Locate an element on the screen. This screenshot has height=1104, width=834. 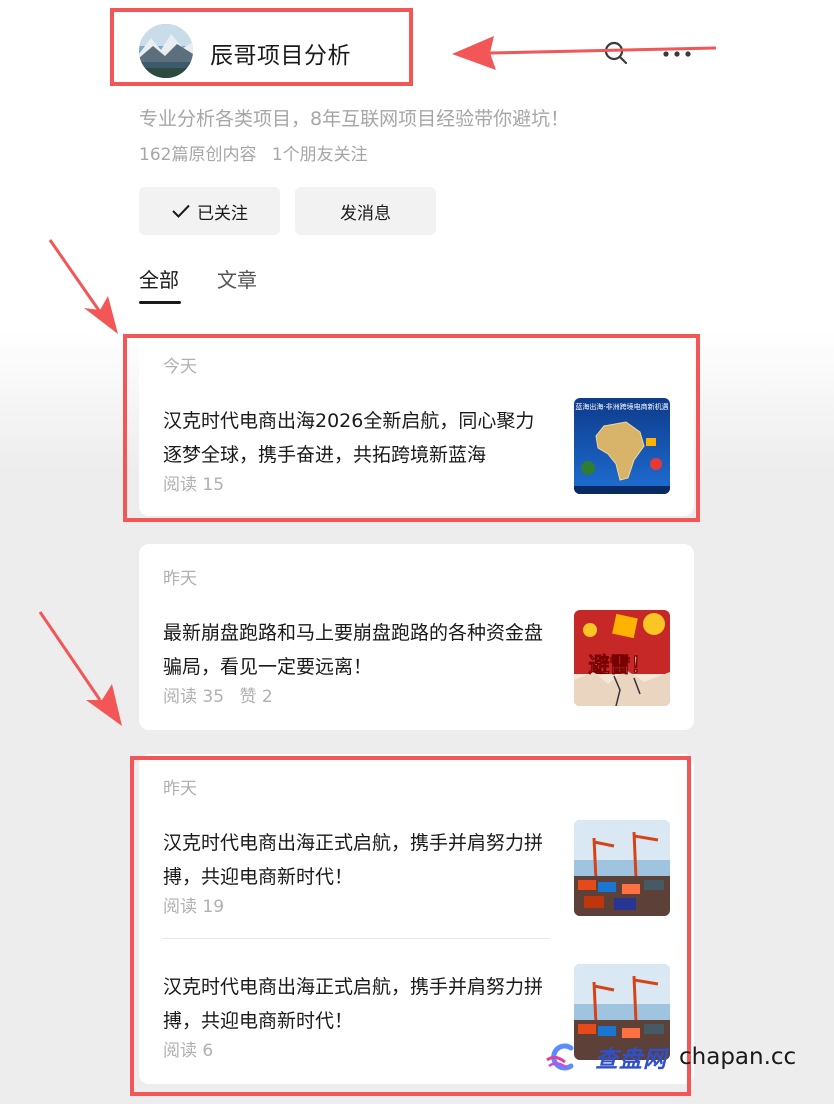
read-count: 阅读 15 is located at coordinates (194, 485).